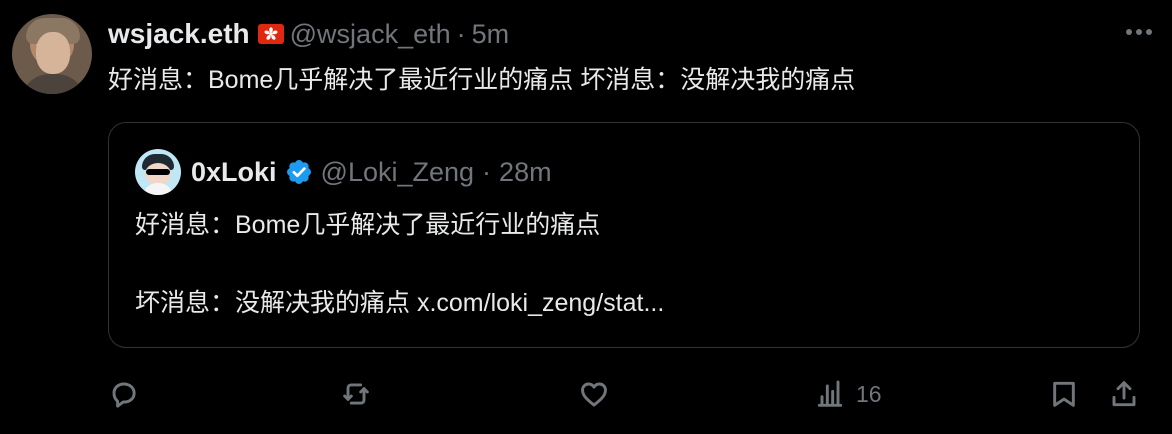  Describe the element at coordinates (482, 80) in the screenshot. I see `tweet-text: 好消息：Bome几乎解决了最近行业的痛点 坏消息：没解决我的痛点` at that location.